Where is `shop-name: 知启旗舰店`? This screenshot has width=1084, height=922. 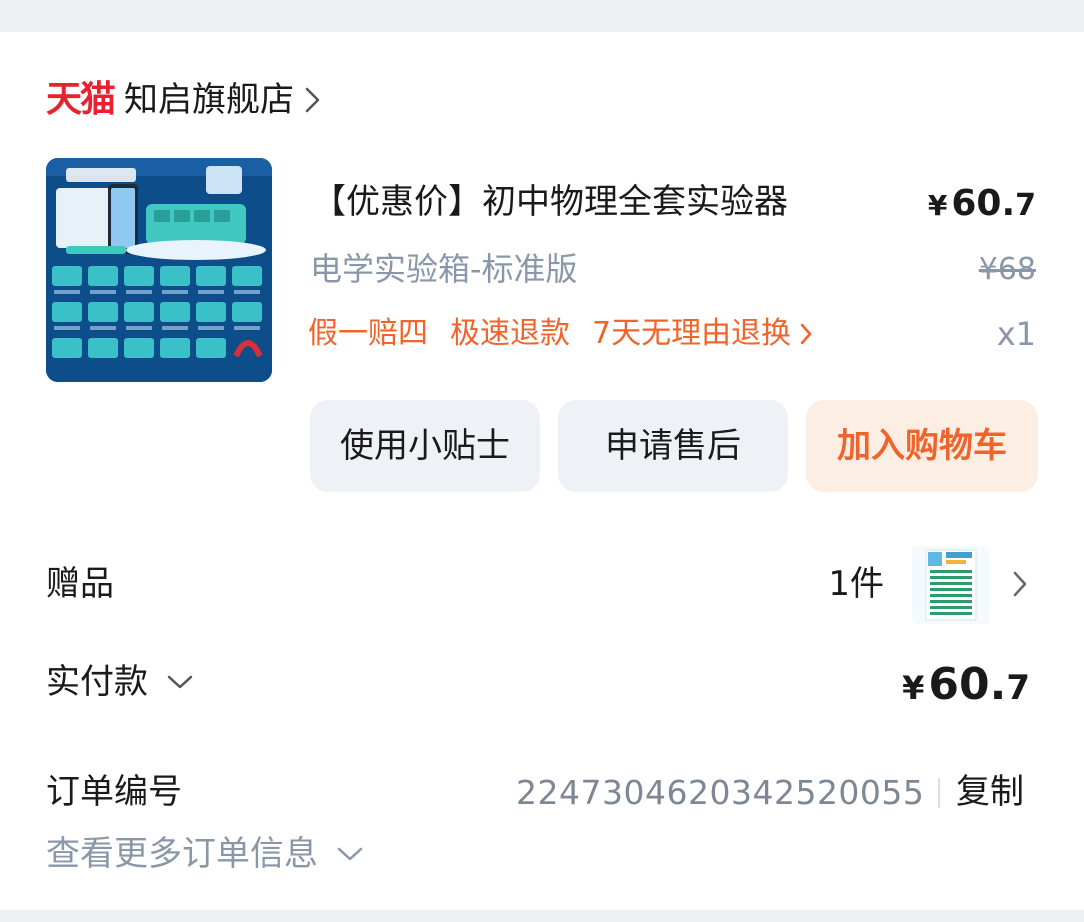
shop-name: 知启旗舰店 is located at coordinates (209, 100).